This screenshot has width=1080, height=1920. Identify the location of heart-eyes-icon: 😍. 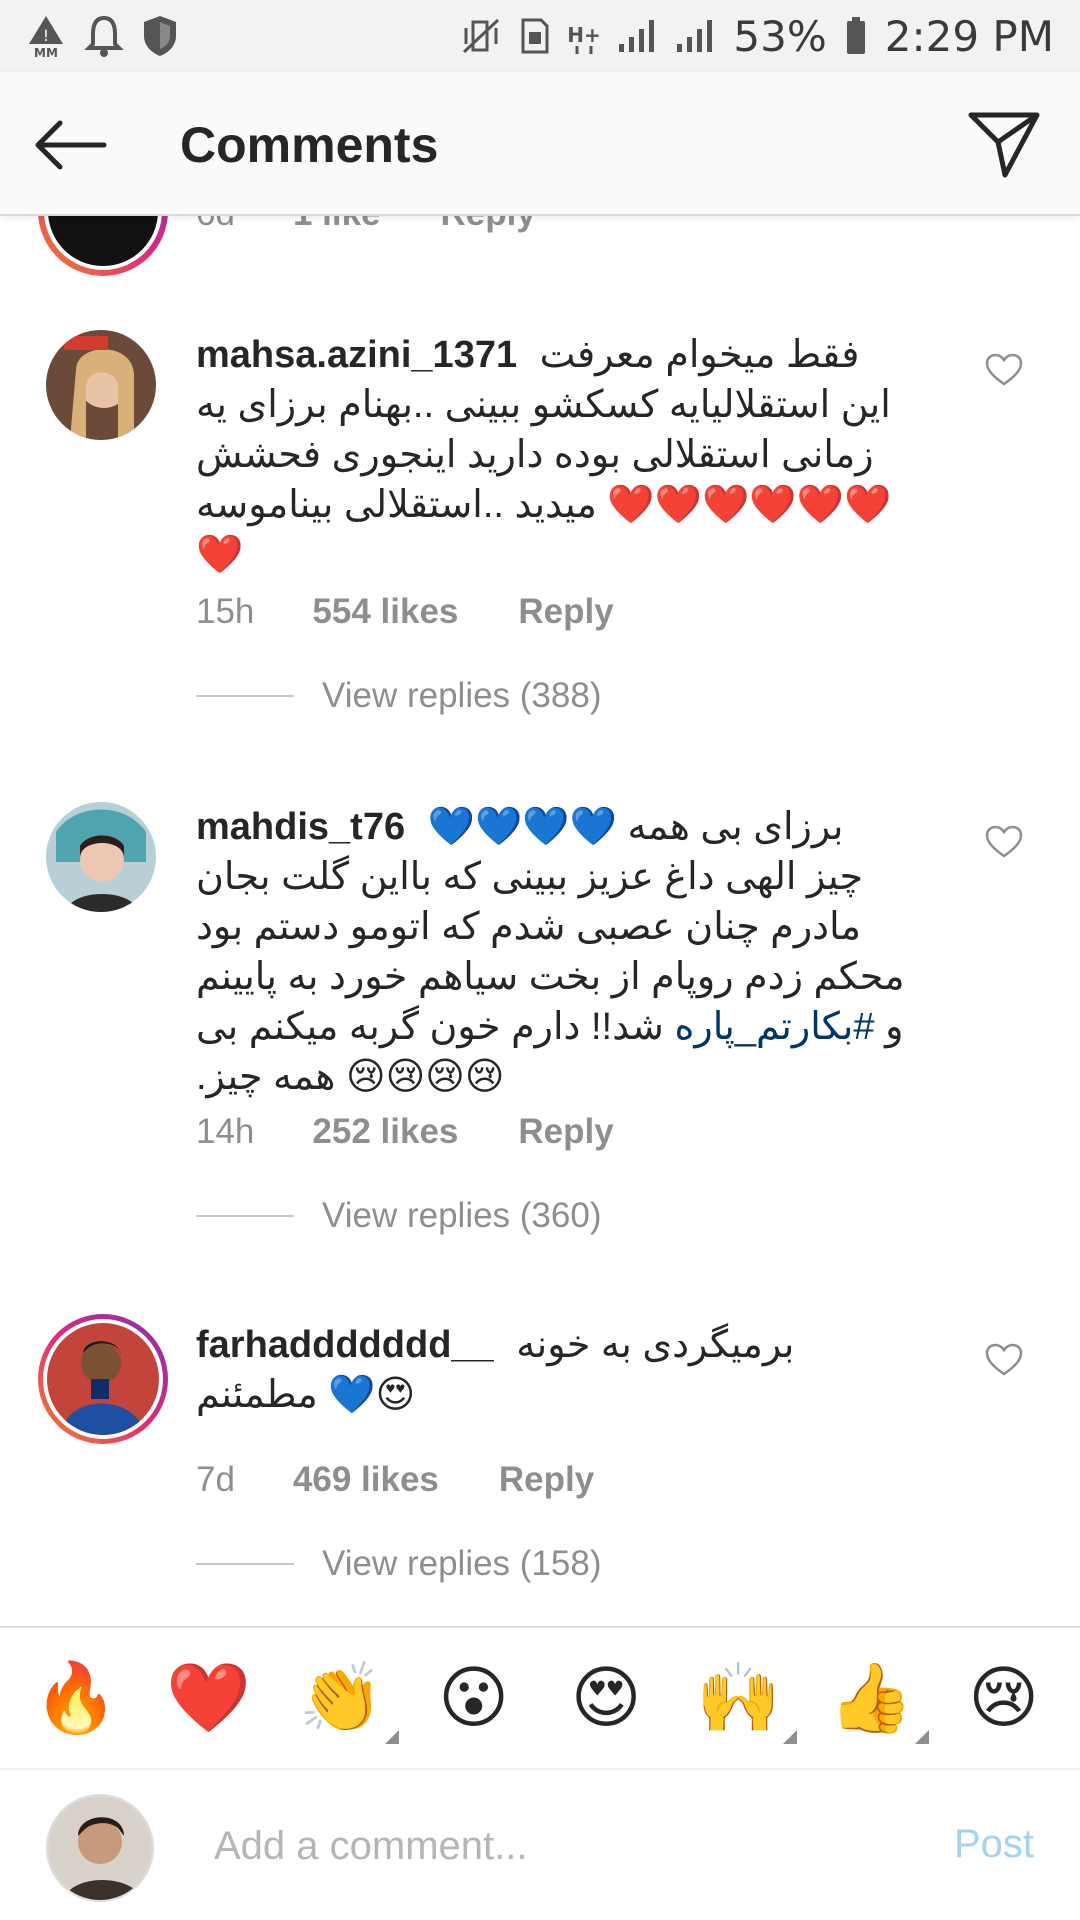
(606, 1697).